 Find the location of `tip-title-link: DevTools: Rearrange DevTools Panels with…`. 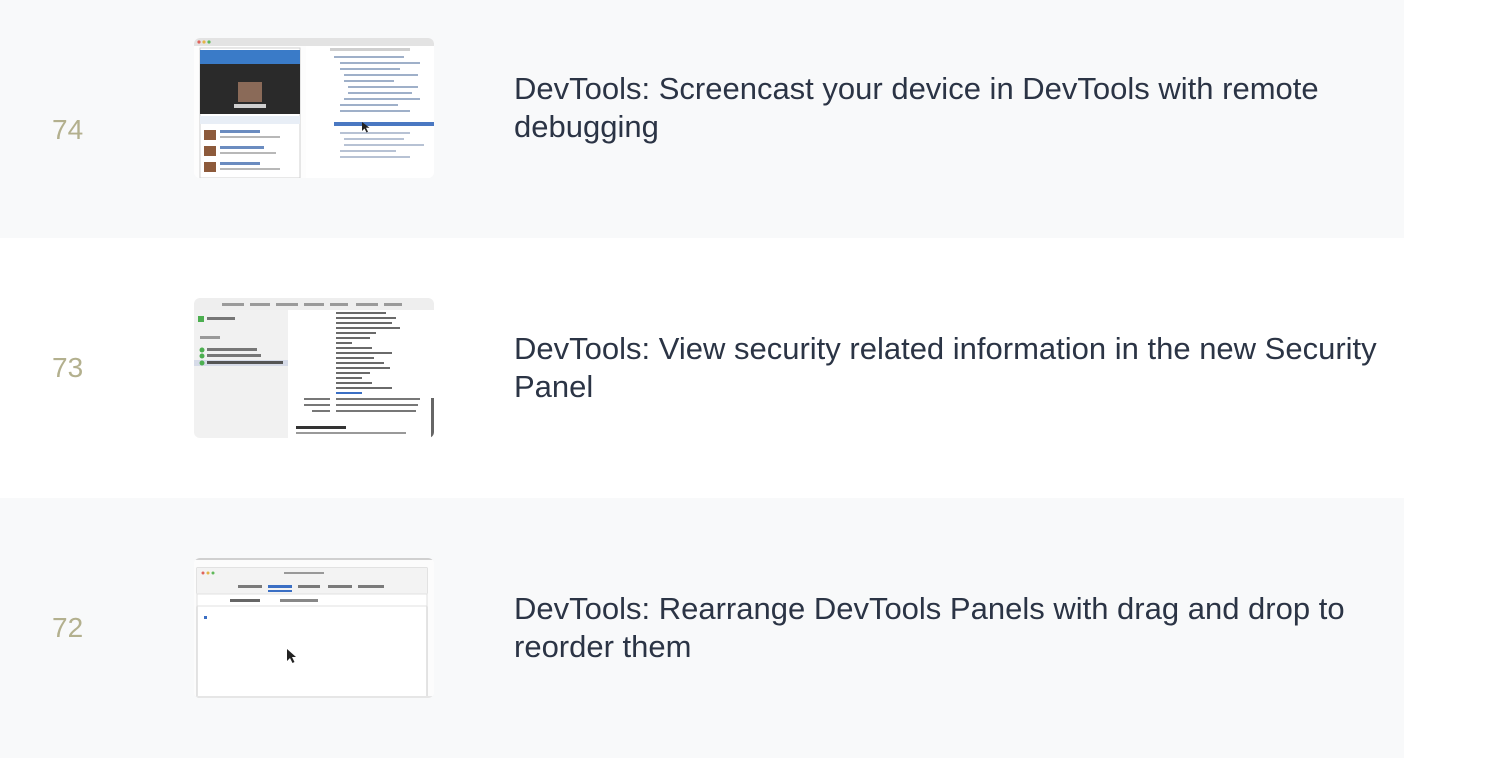

tip-title-link: DevTools: Rearrange DevTools Panels with… is located at coordinates (949, 628).